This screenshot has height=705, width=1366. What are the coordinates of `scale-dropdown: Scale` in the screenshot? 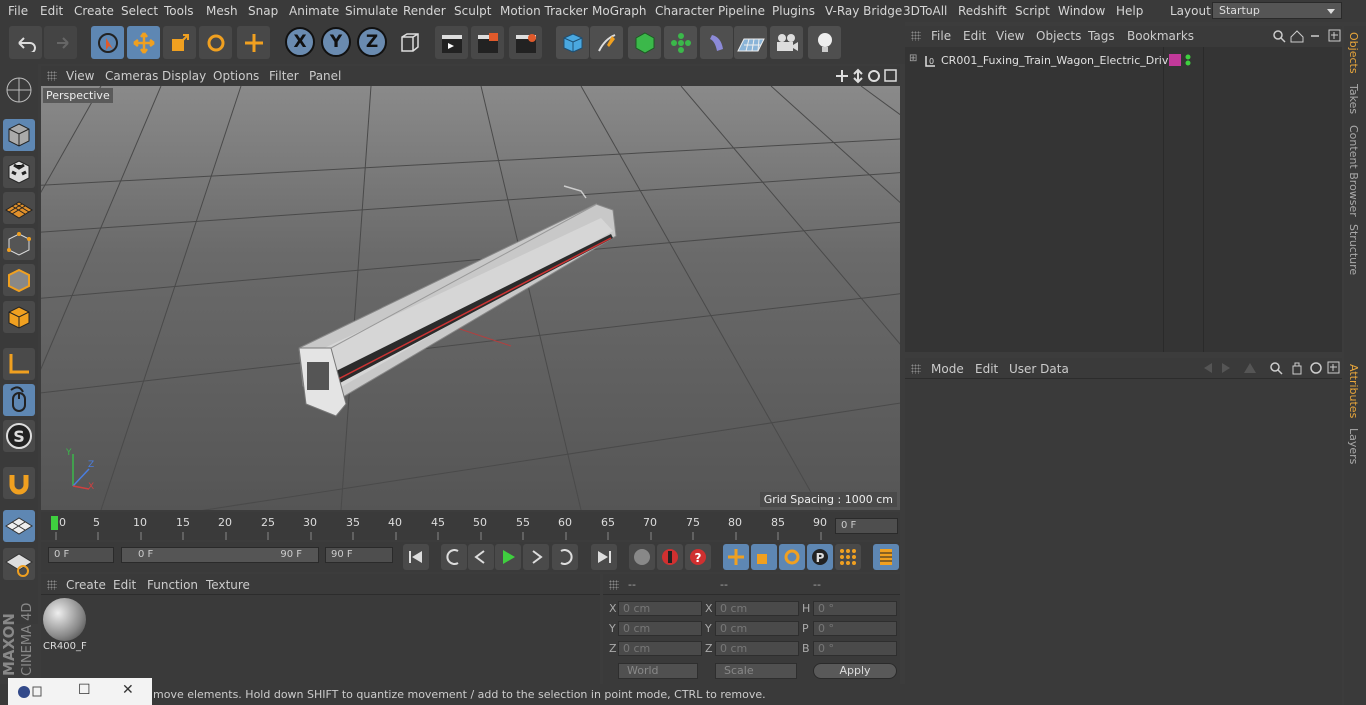 It's located at (756, 671).